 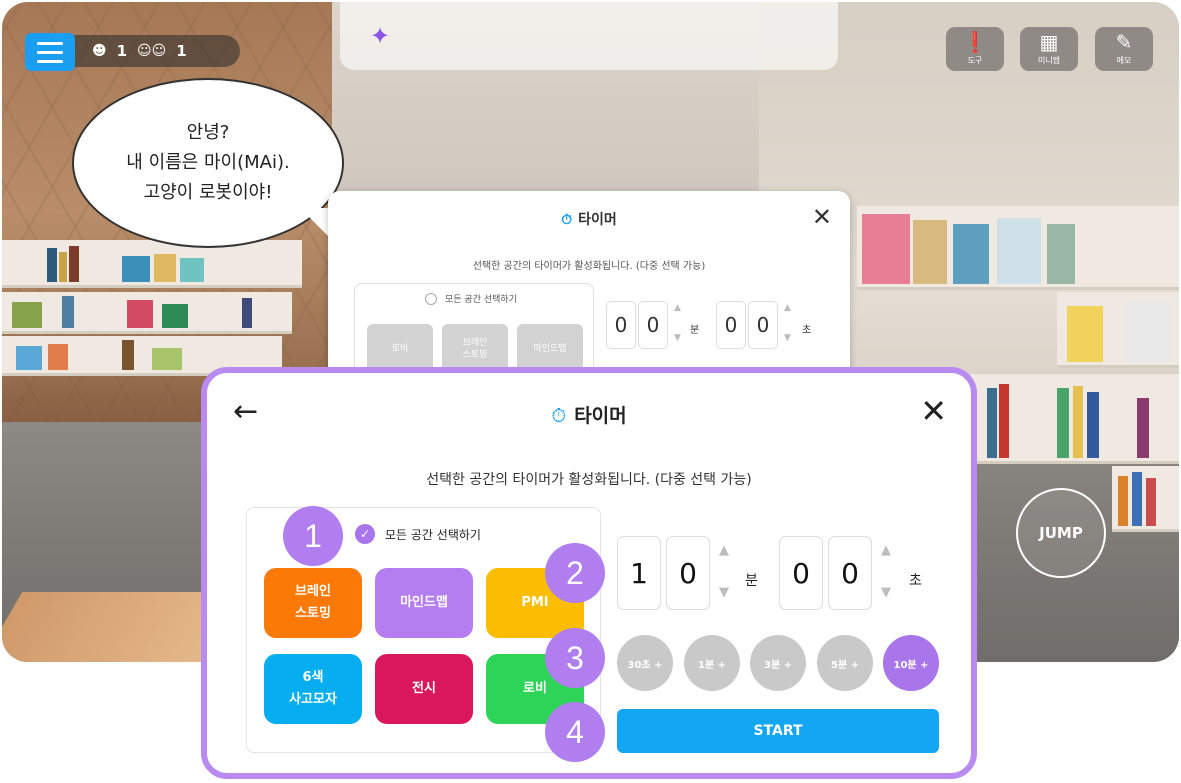 What do you see at coordinates (575, 573) in the screenshot?
I see `step-marker-2: 2` at bounding box center [575, 573].